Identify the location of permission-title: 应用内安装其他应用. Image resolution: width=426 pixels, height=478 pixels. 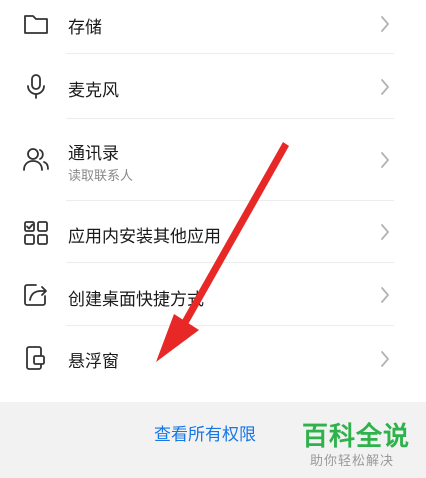
(144, 237).